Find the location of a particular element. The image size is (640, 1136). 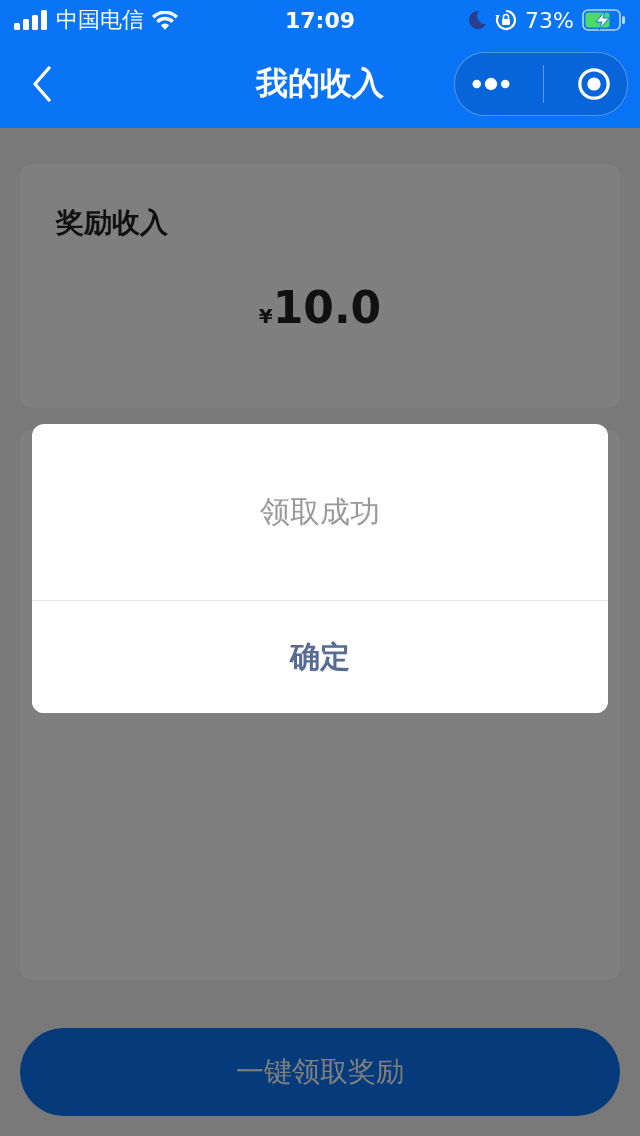

more-icon is located at coordinates (490, 84).